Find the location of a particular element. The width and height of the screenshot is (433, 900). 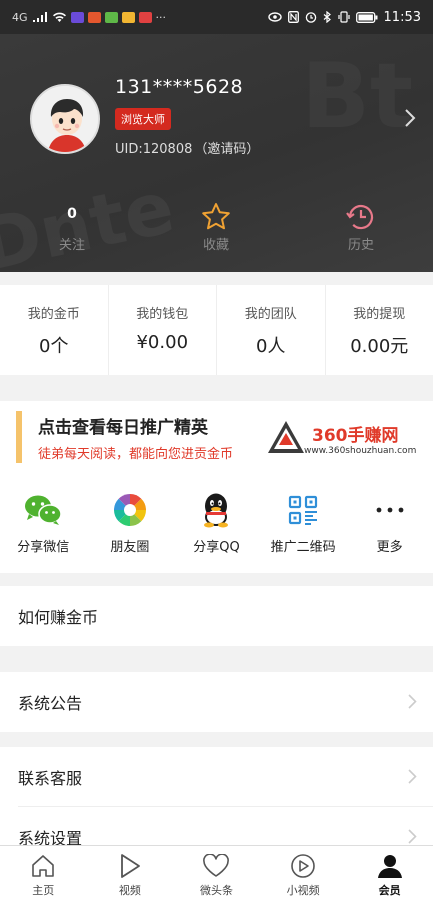

favorites-stat: 收藏 is located at coordinates (216, 227).